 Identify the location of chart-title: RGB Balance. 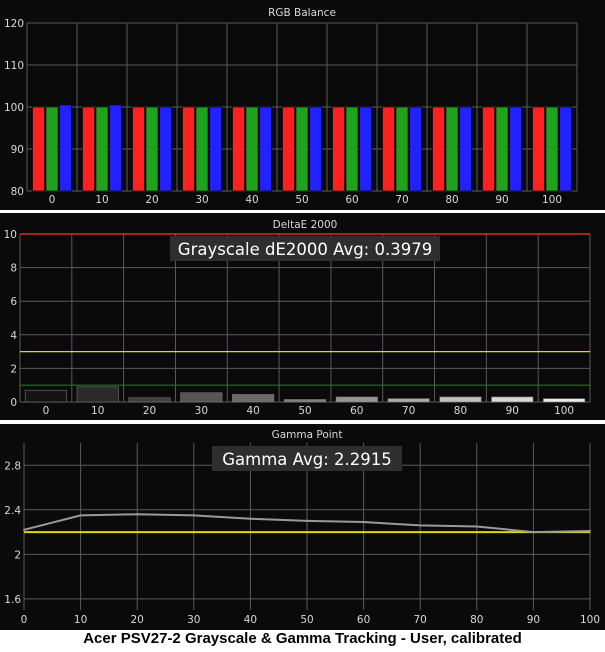
(302, 13).